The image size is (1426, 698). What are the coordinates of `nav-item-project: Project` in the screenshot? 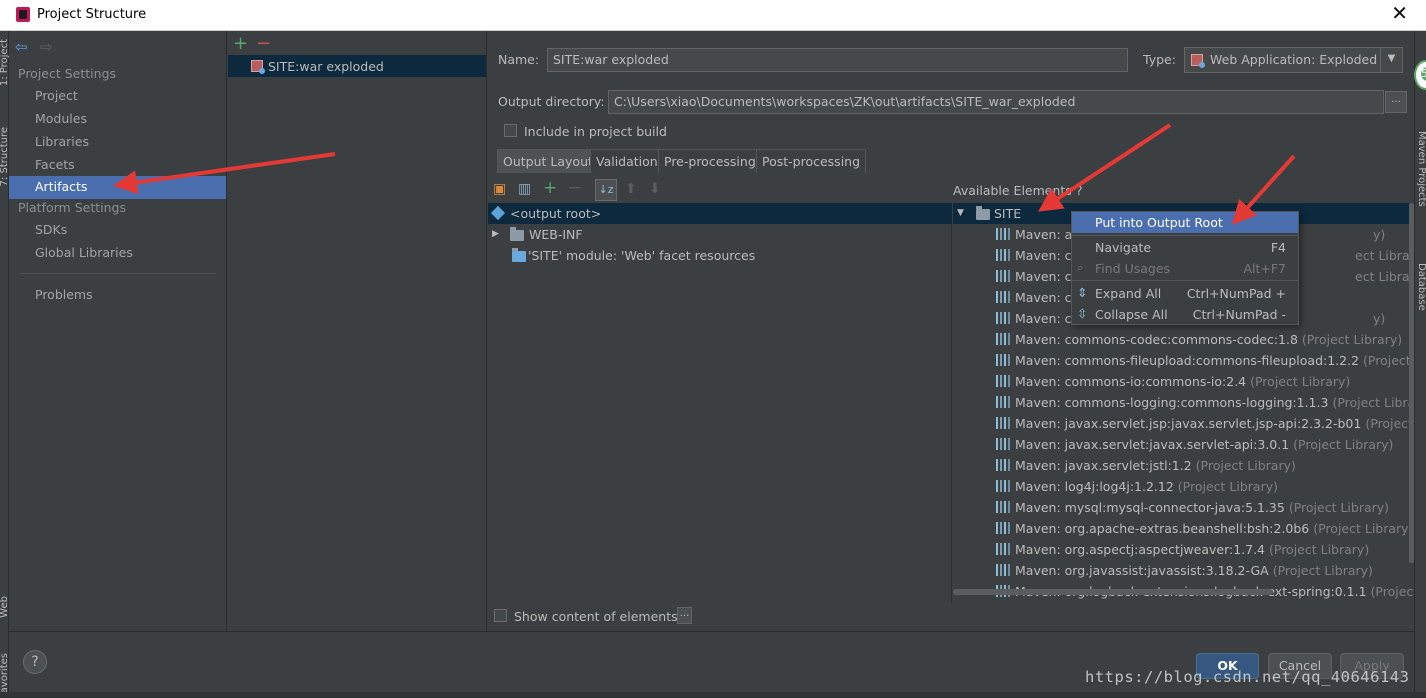 It's located at (56, 95).